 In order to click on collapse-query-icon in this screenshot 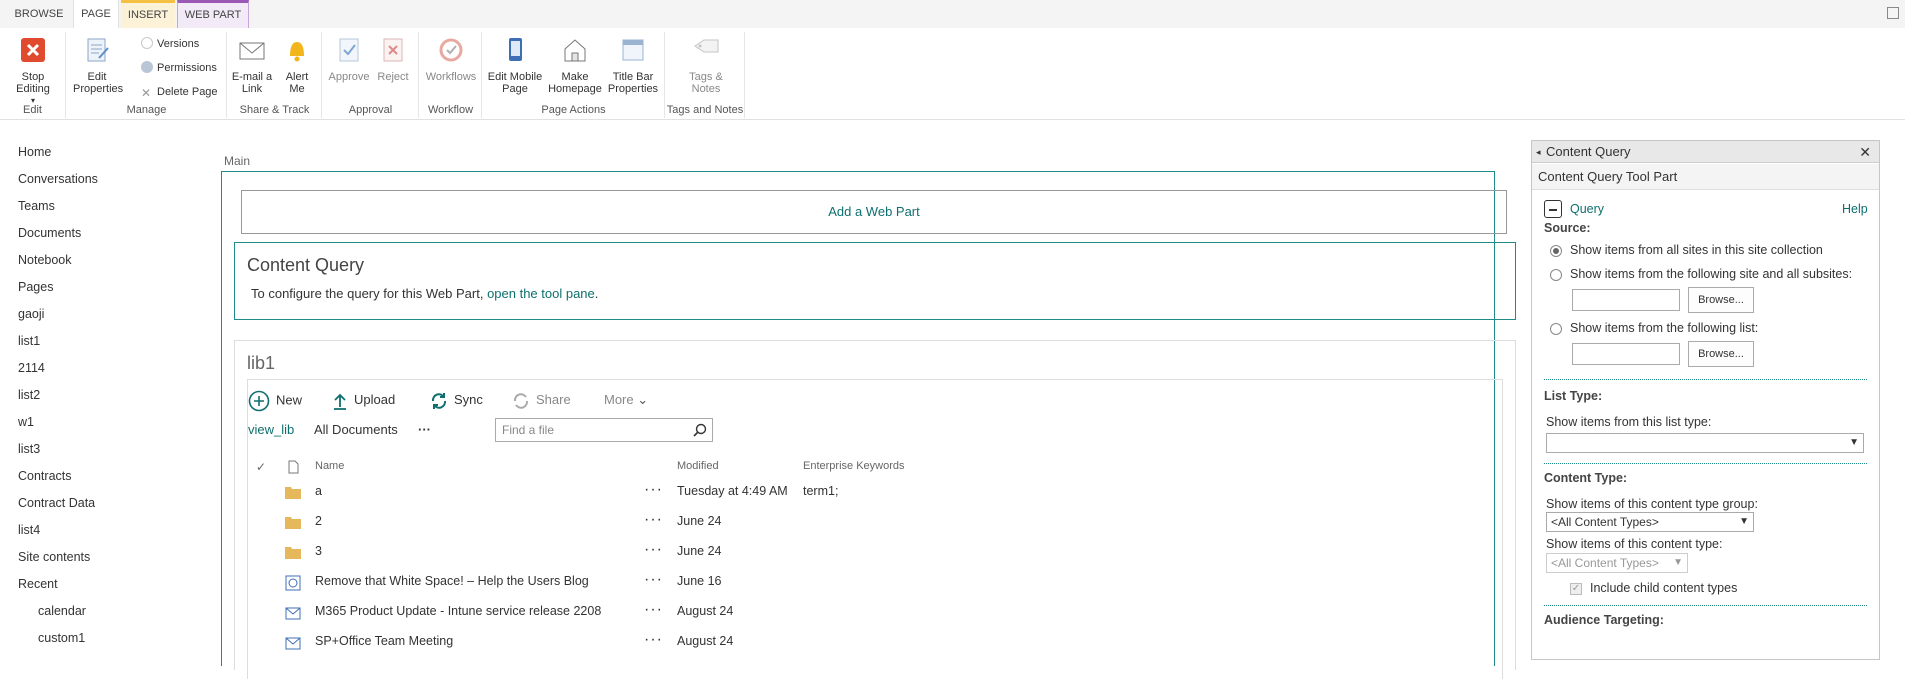, I will do `click(1553, 209)`.